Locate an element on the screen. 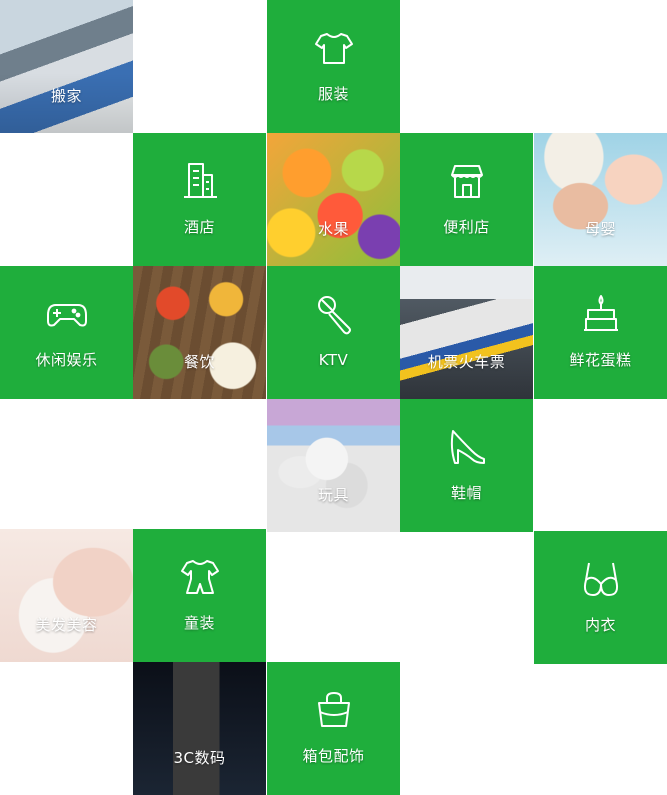  dining-photo is located at coordinates (199, 332).